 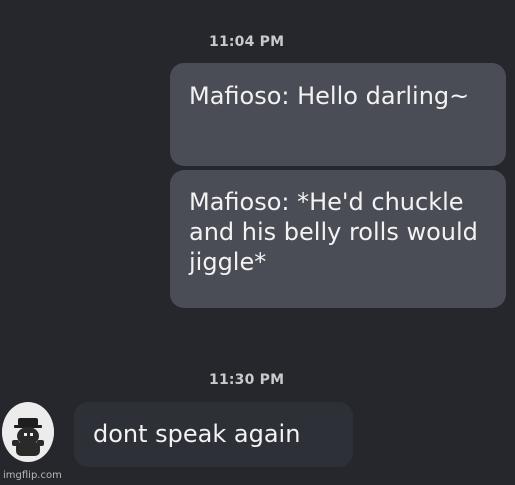 What do you see at coordinates (338, 114) in the screenshot?
I see `message-bubble-outgoing: Mafioso: Hello darling~` at bounding box center [338, 114].